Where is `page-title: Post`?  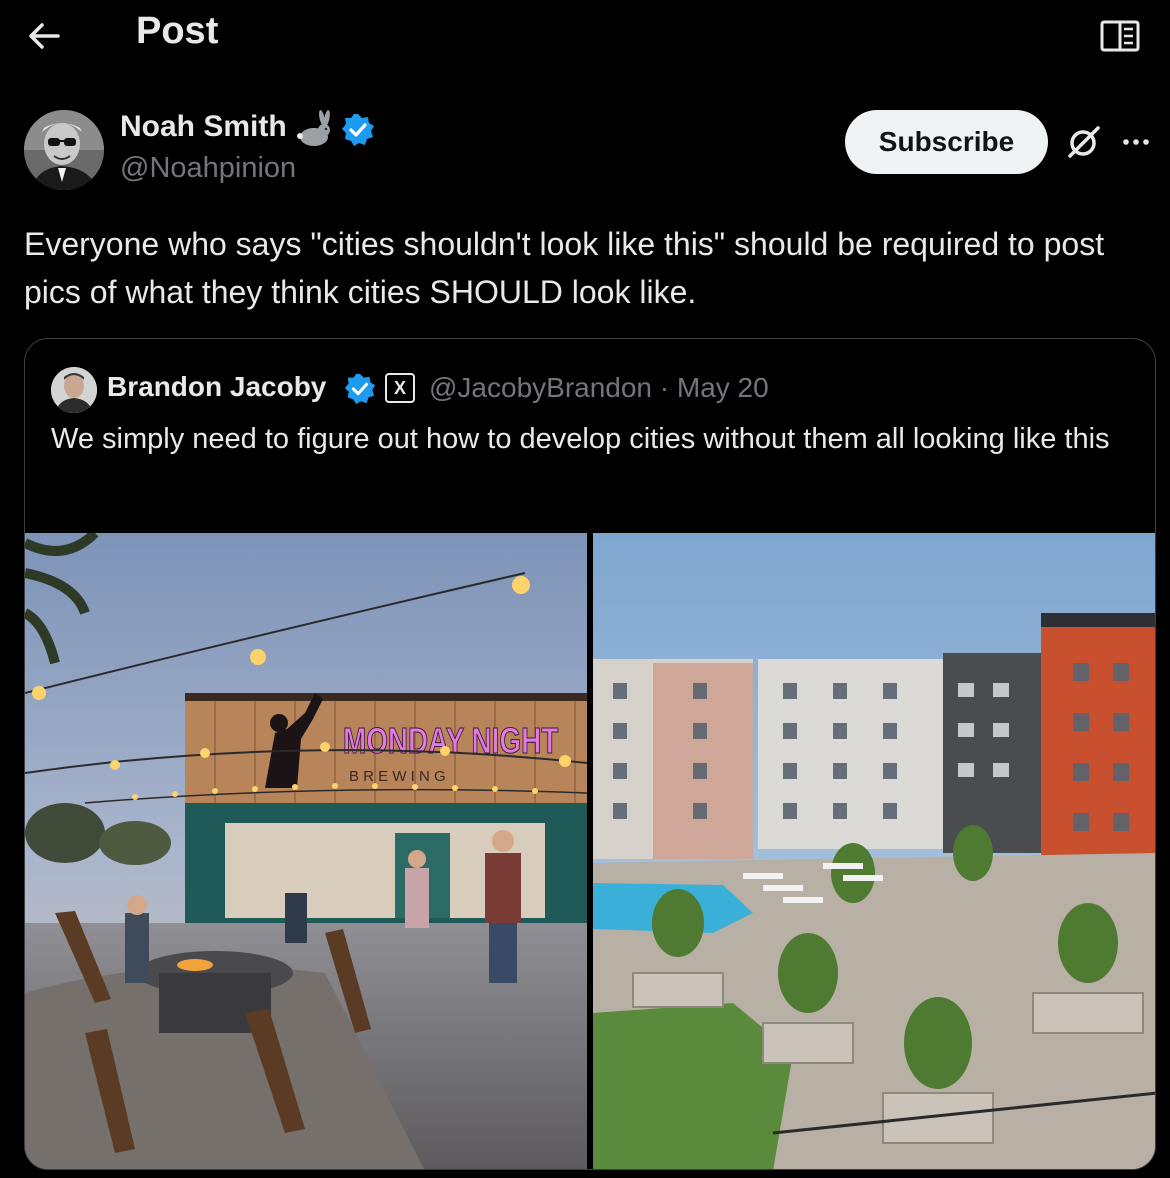
page-title: Post is located at coordinates (177, 31).